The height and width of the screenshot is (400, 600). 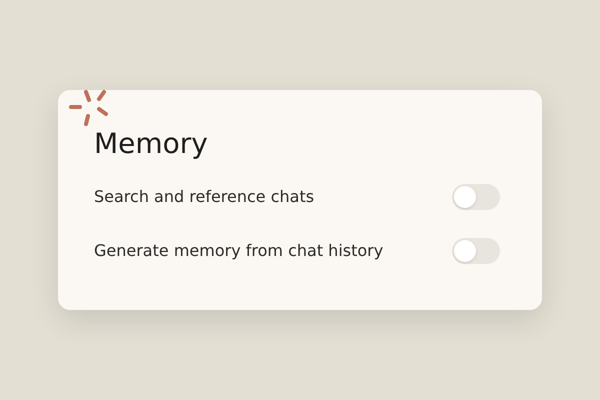 I want to click on setting-label: Generate memory from chat history, so click(x=239, y=251).